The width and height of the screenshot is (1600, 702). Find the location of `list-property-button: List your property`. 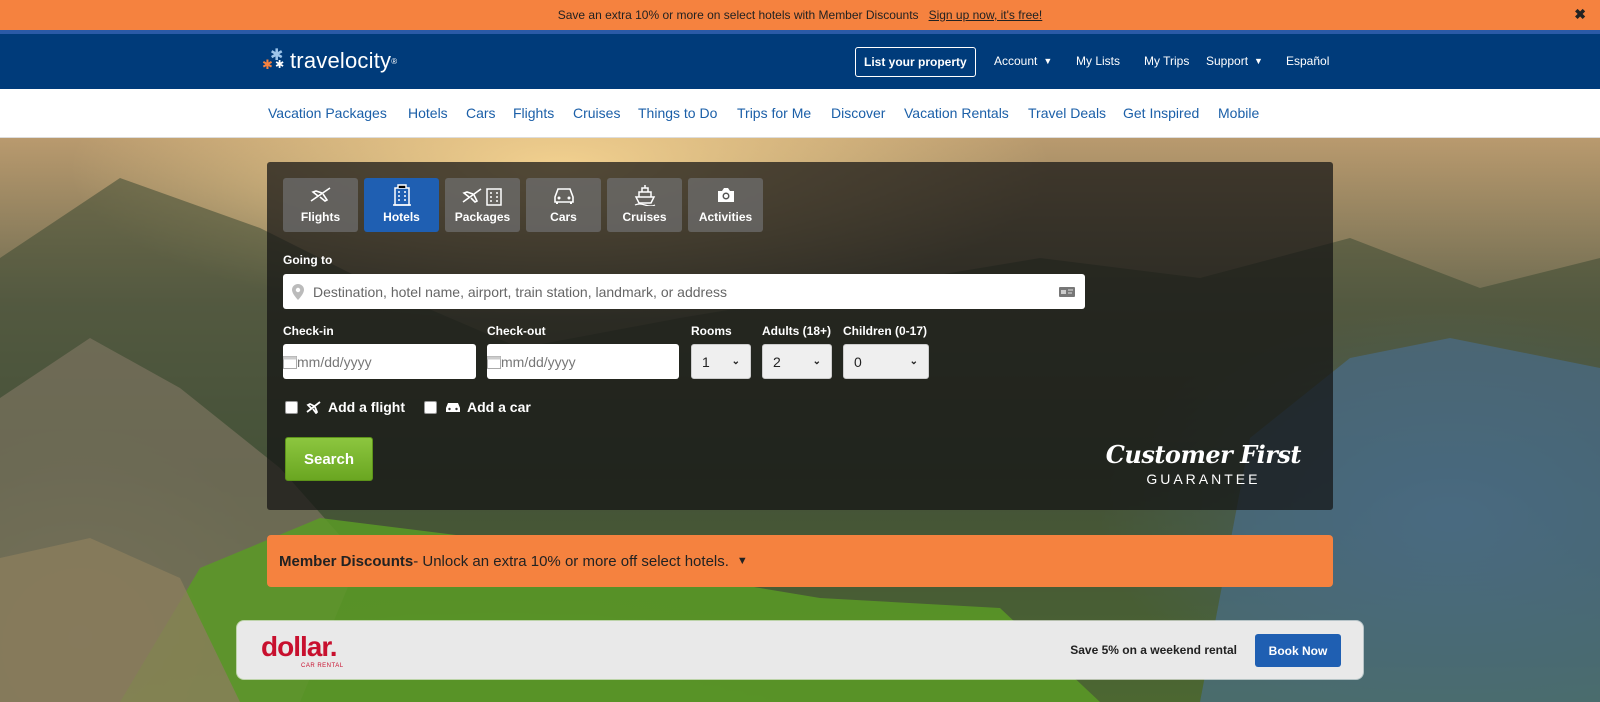

list-property-button: List your property is located at coordinates (915, 62).